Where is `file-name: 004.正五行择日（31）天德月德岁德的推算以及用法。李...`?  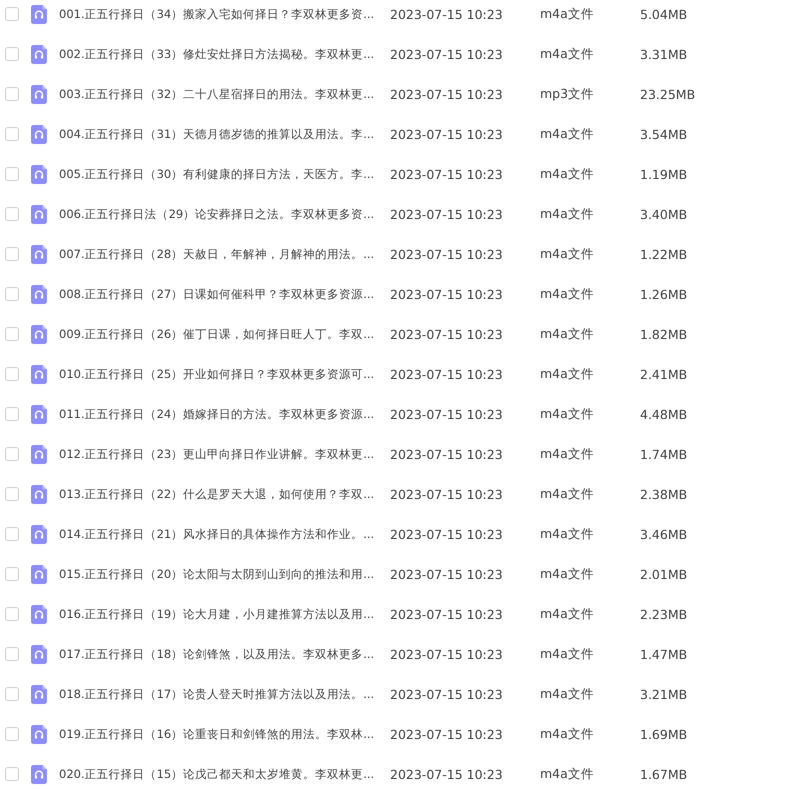
file-name: 004.正五行择日（31）天德月德岁德的推算以及用法。李... is located at coordinates (221, 134).